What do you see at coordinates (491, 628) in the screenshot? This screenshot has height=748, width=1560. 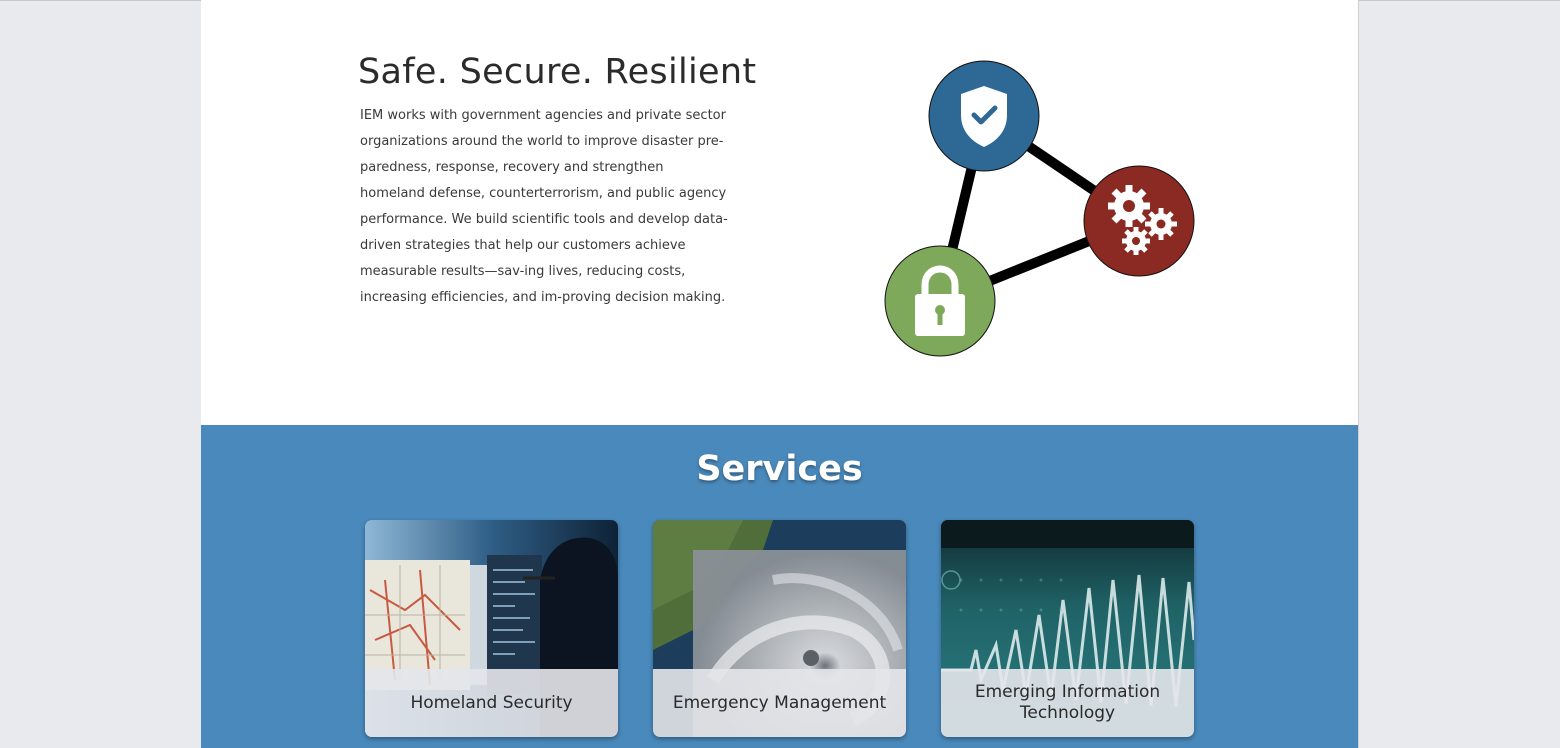 I see `service-card-homeland-security: Homeland Security` at bounding box center [491, 628].